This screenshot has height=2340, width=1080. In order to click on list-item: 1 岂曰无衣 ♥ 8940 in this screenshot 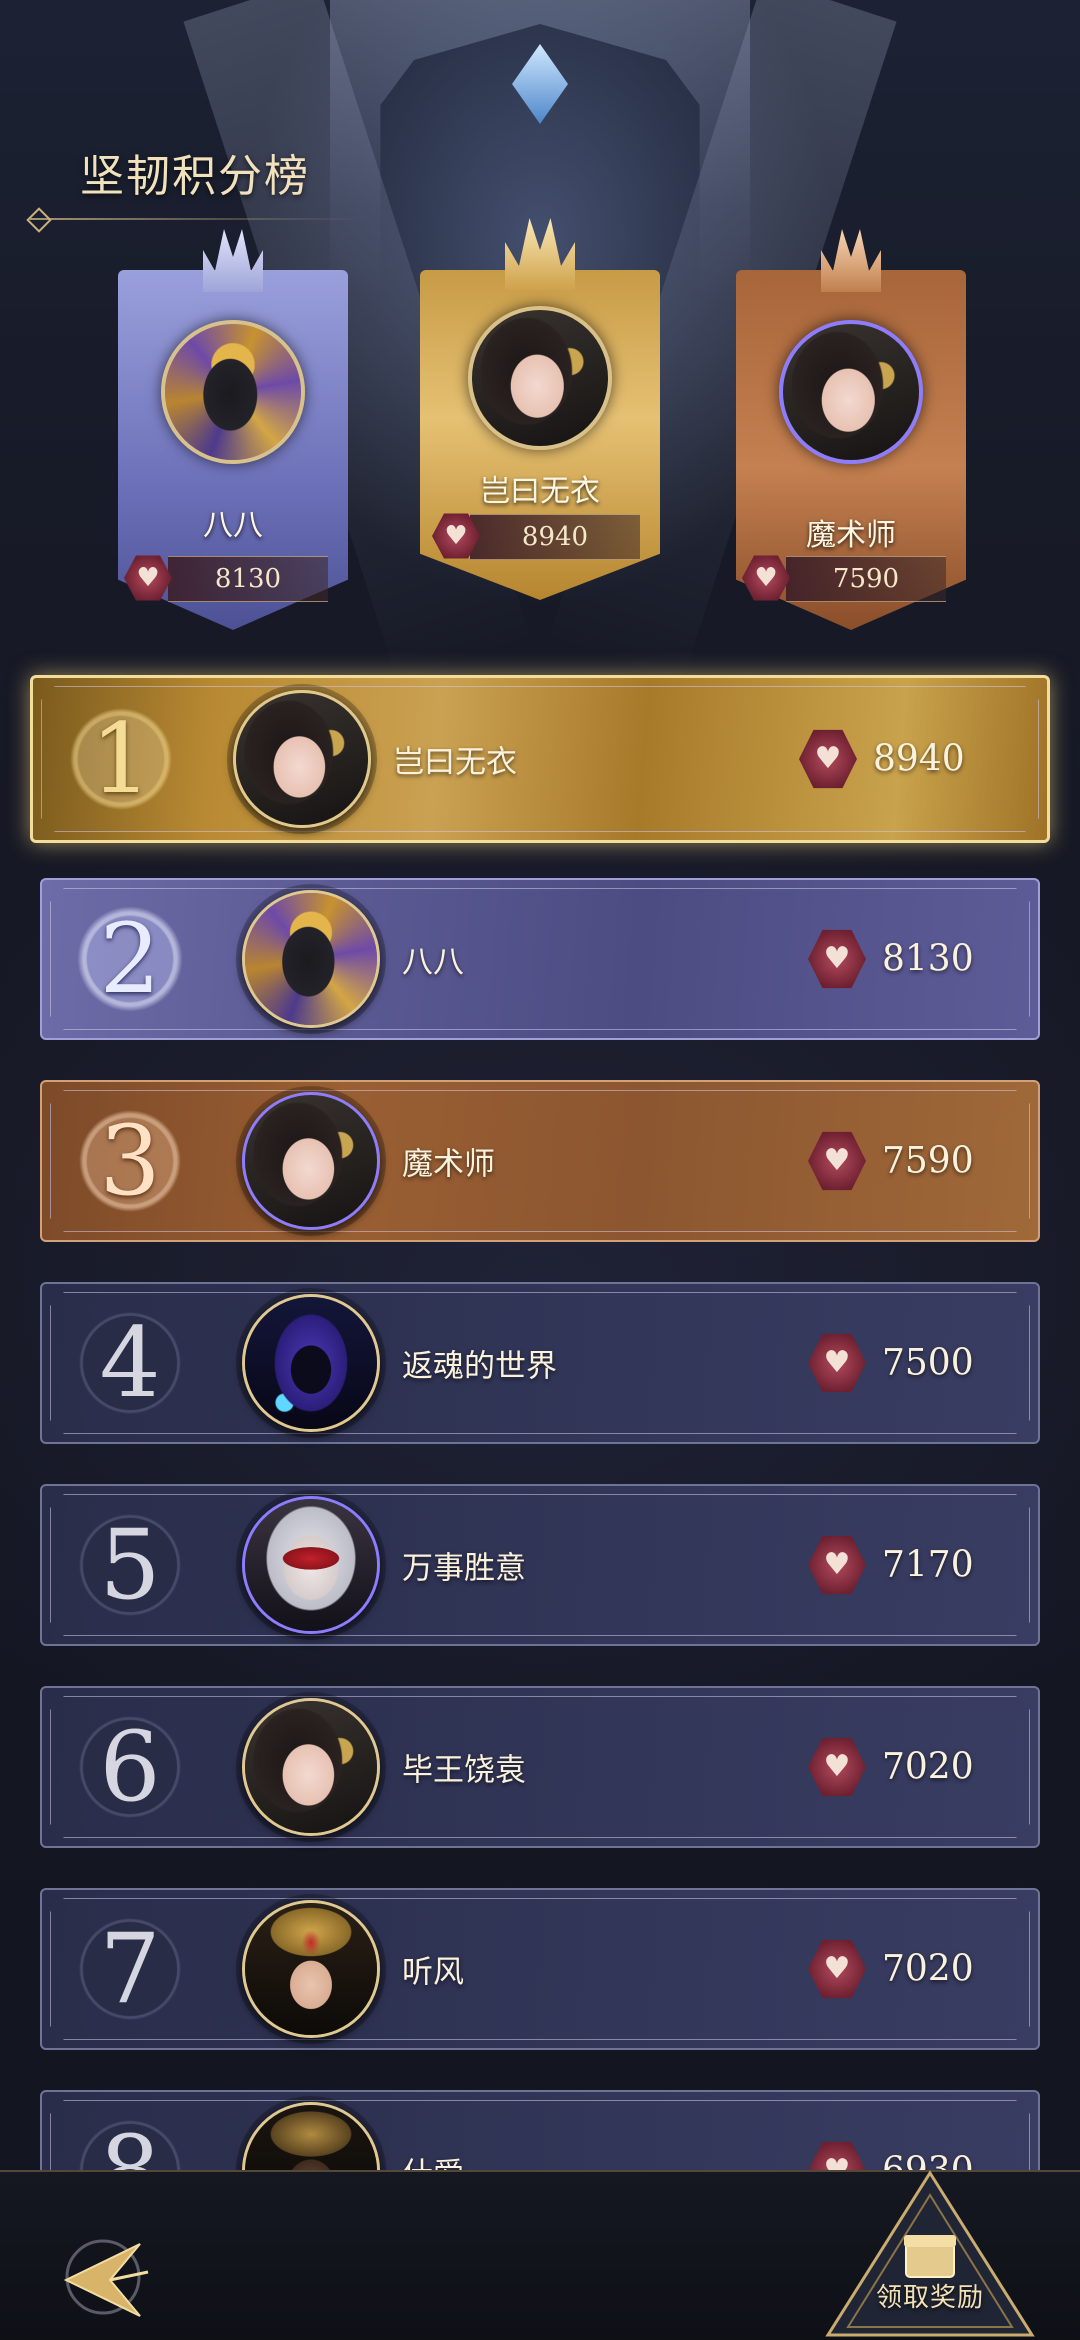, I will do `click(540, 759)`.